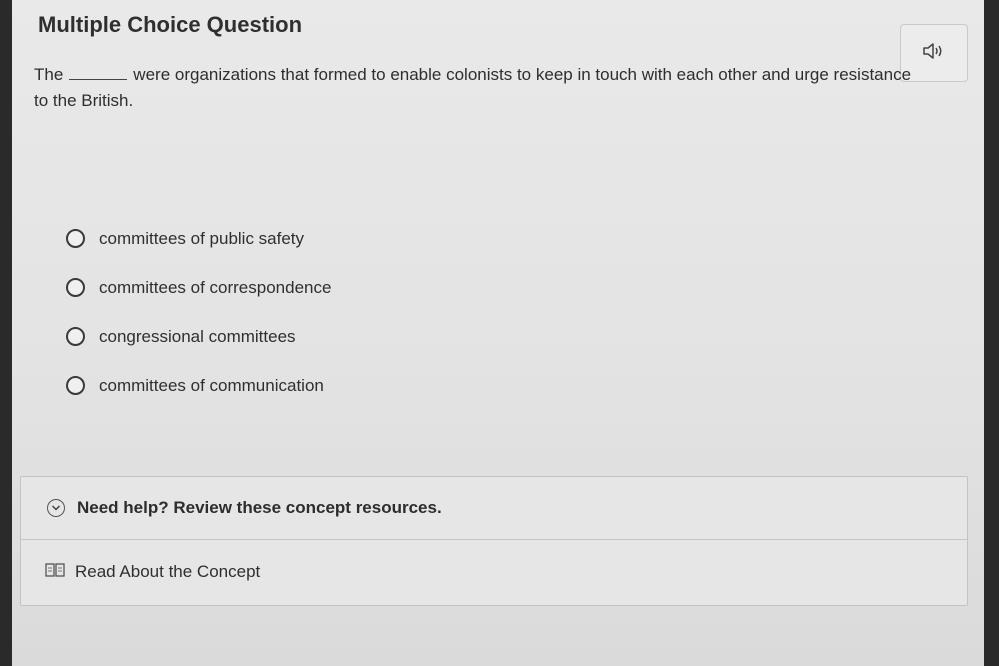 This screenshot has height=666, width=999. Describe the element at coordinates (202, 238) in the screenshot. I see `option-label: committees of public safety` at that location.